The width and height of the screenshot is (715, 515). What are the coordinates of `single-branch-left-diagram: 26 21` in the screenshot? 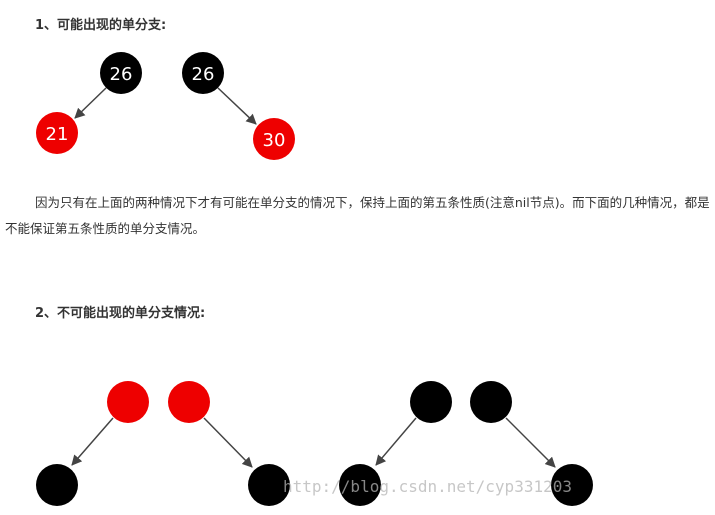 It's located at (89, 103).